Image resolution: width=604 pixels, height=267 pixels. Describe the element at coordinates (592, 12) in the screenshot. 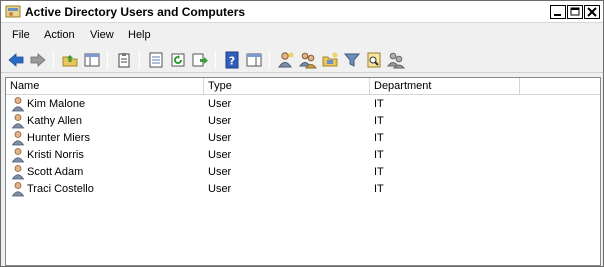

I see `close-button` at that location.